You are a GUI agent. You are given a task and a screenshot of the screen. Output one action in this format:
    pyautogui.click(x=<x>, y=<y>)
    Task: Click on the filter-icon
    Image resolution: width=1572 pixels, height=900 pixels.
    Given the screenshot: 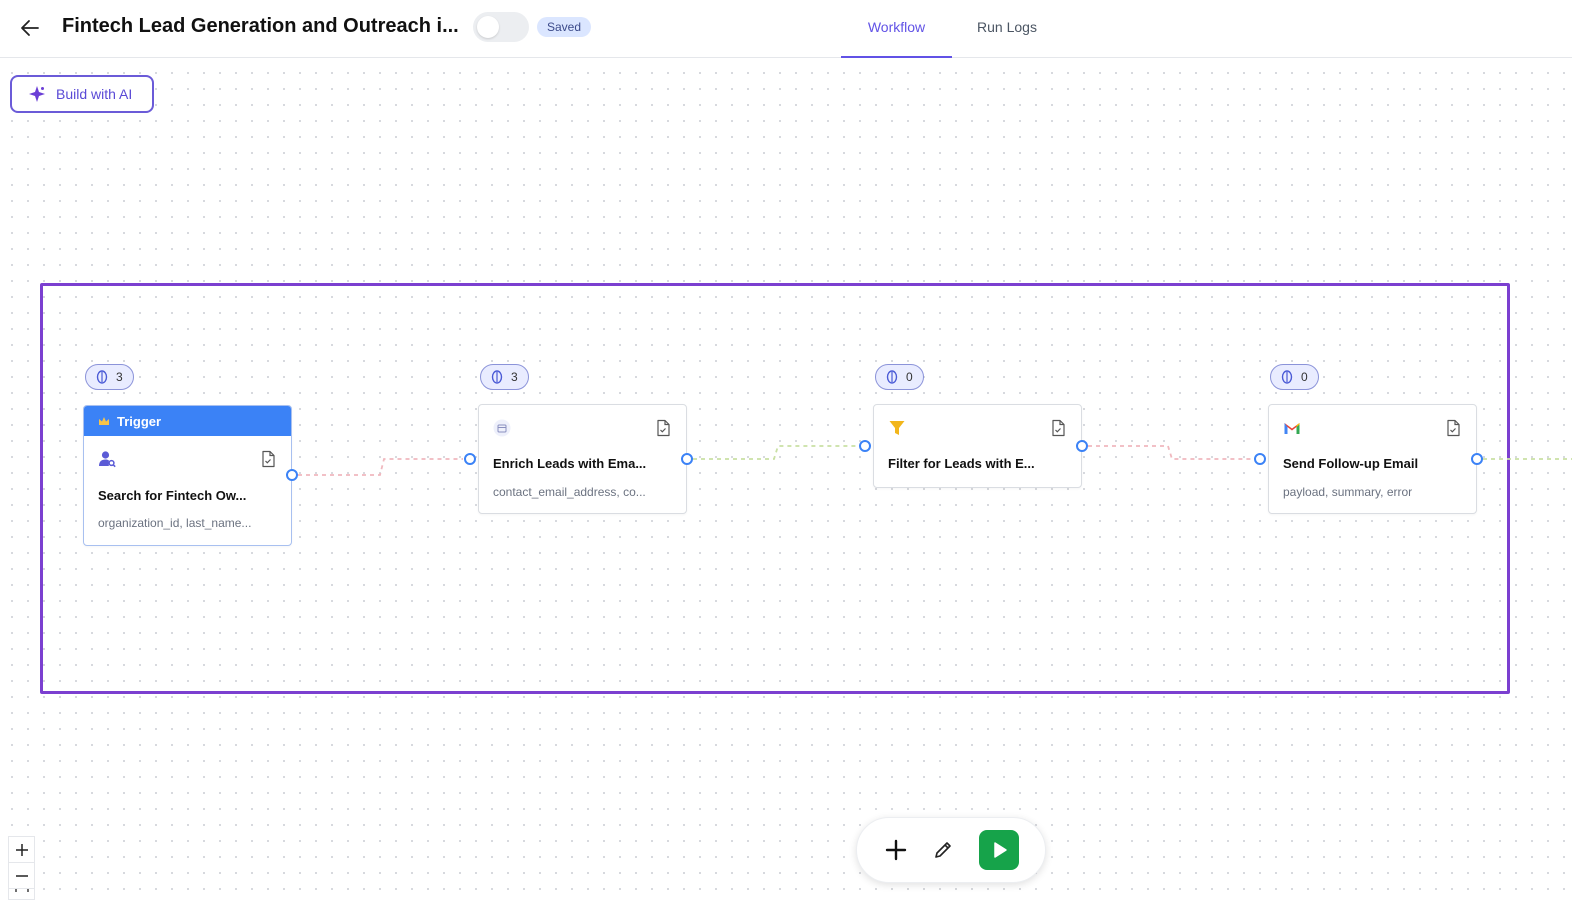 What is the action you would take?
    pyautogui.click(x=897, y=428)
    